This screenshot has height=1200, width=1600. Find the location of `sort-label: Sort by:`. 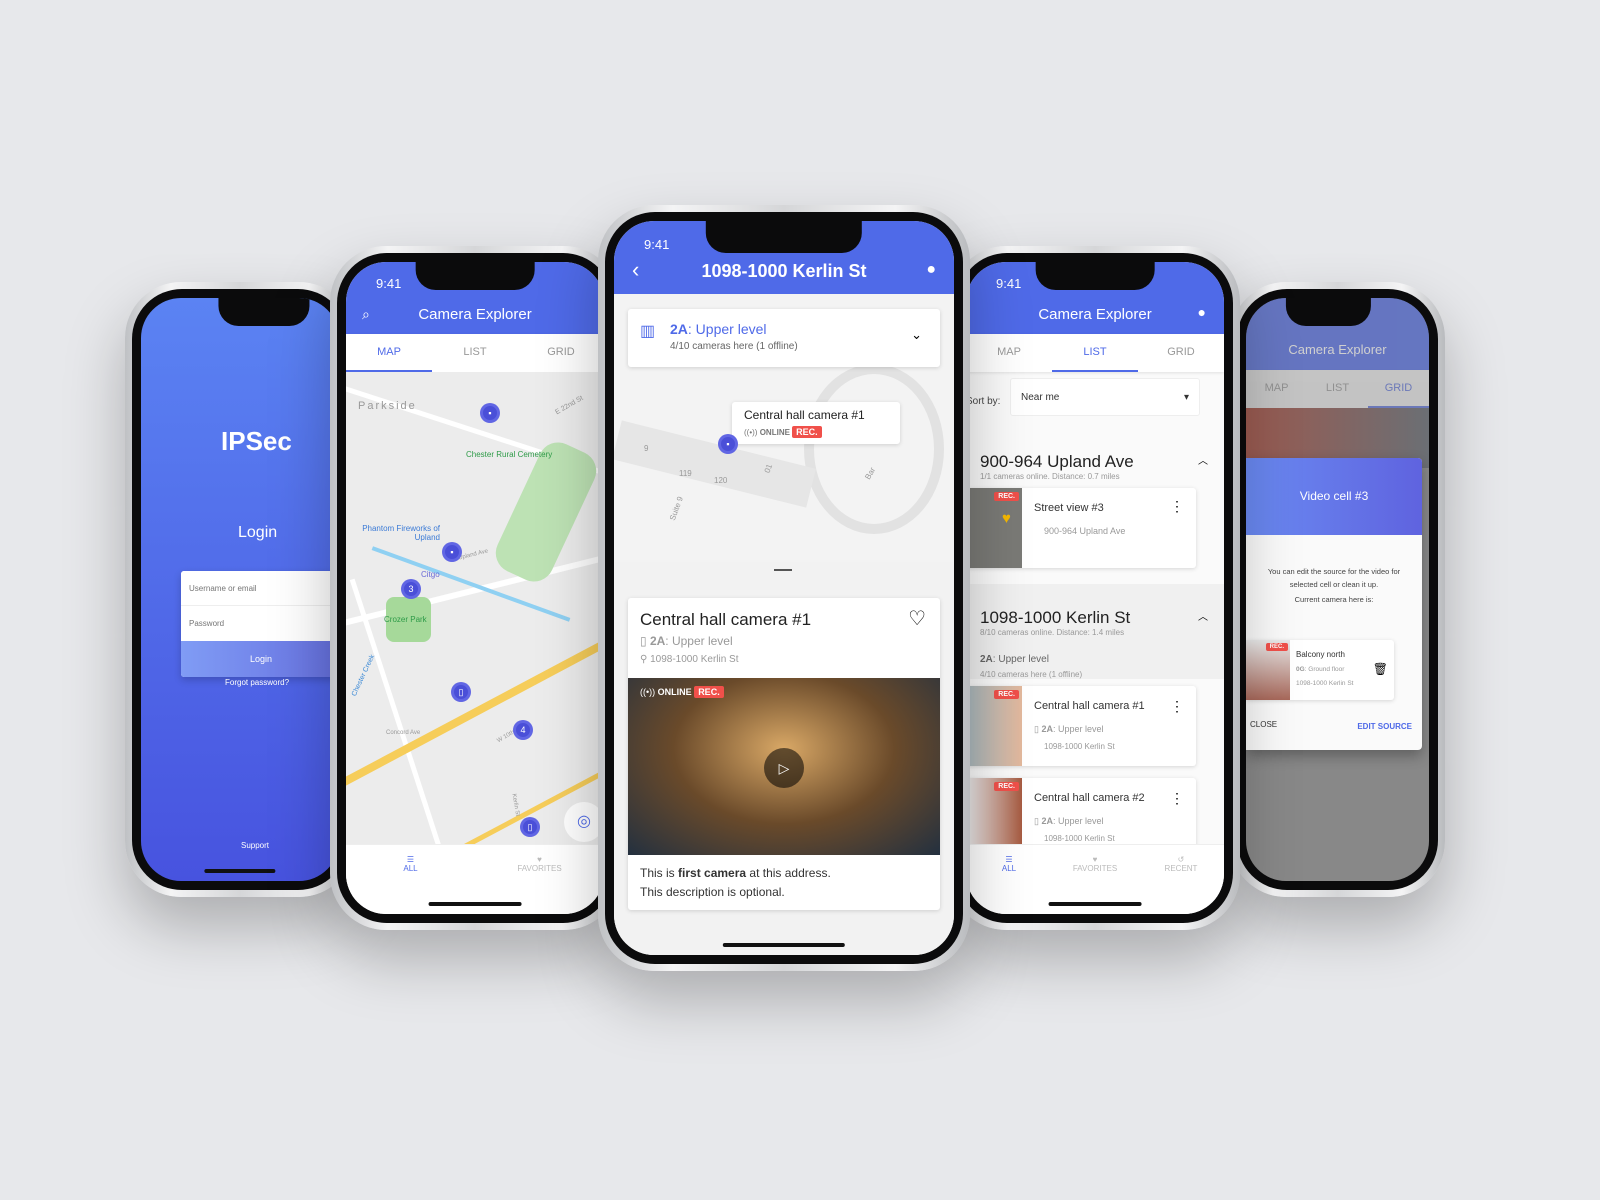

sort-label: Sort by: is located at coordinates (983, 401).